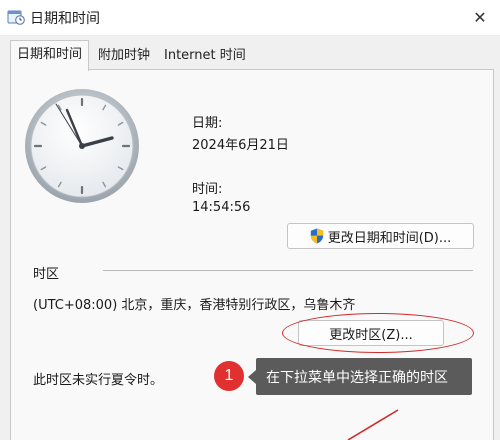  Describe the element at coordinates (207, 189) in the screenshot. I see `time-label: 时间:` at that location.